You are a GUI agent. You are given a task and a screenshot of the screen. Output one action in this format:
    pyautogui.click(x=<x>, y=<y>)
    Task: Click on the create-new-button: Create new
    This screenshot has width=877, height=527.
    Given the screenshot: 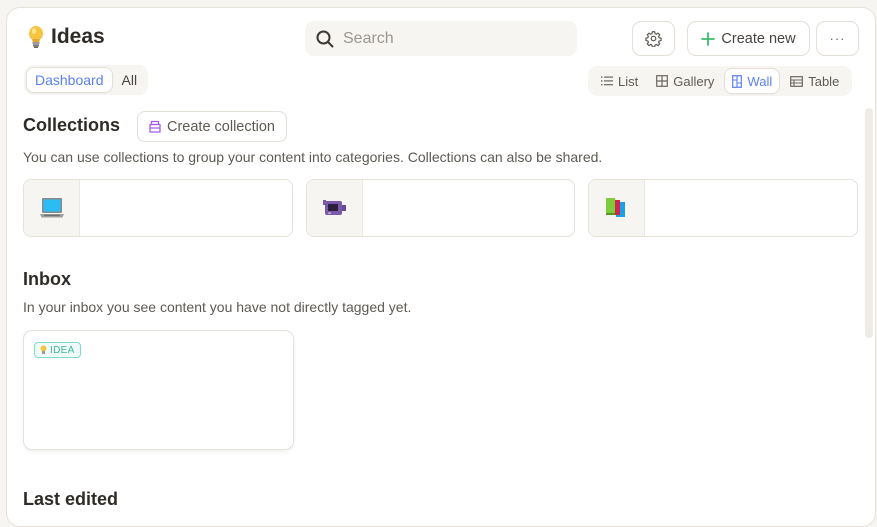 What is the action you would take?
    pyautogui.click(x=748, y=38)
    